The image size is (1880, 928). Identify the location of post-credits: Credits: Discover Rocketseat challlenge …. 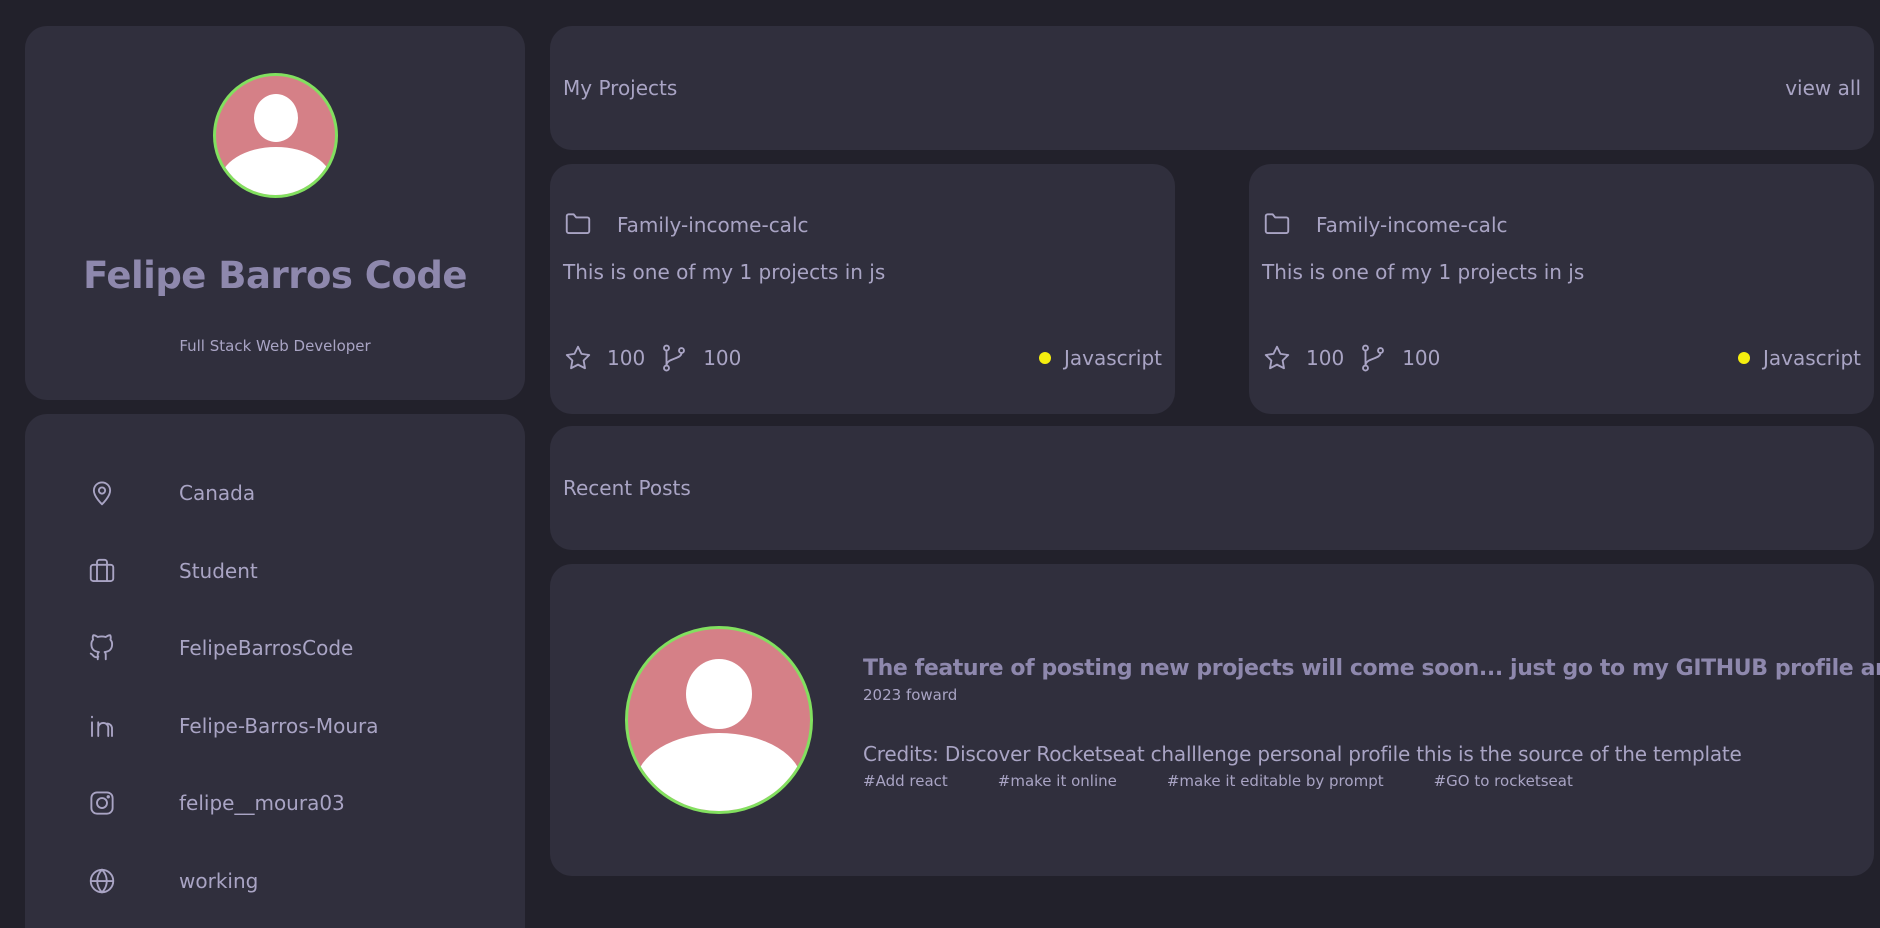
(1302, 754).